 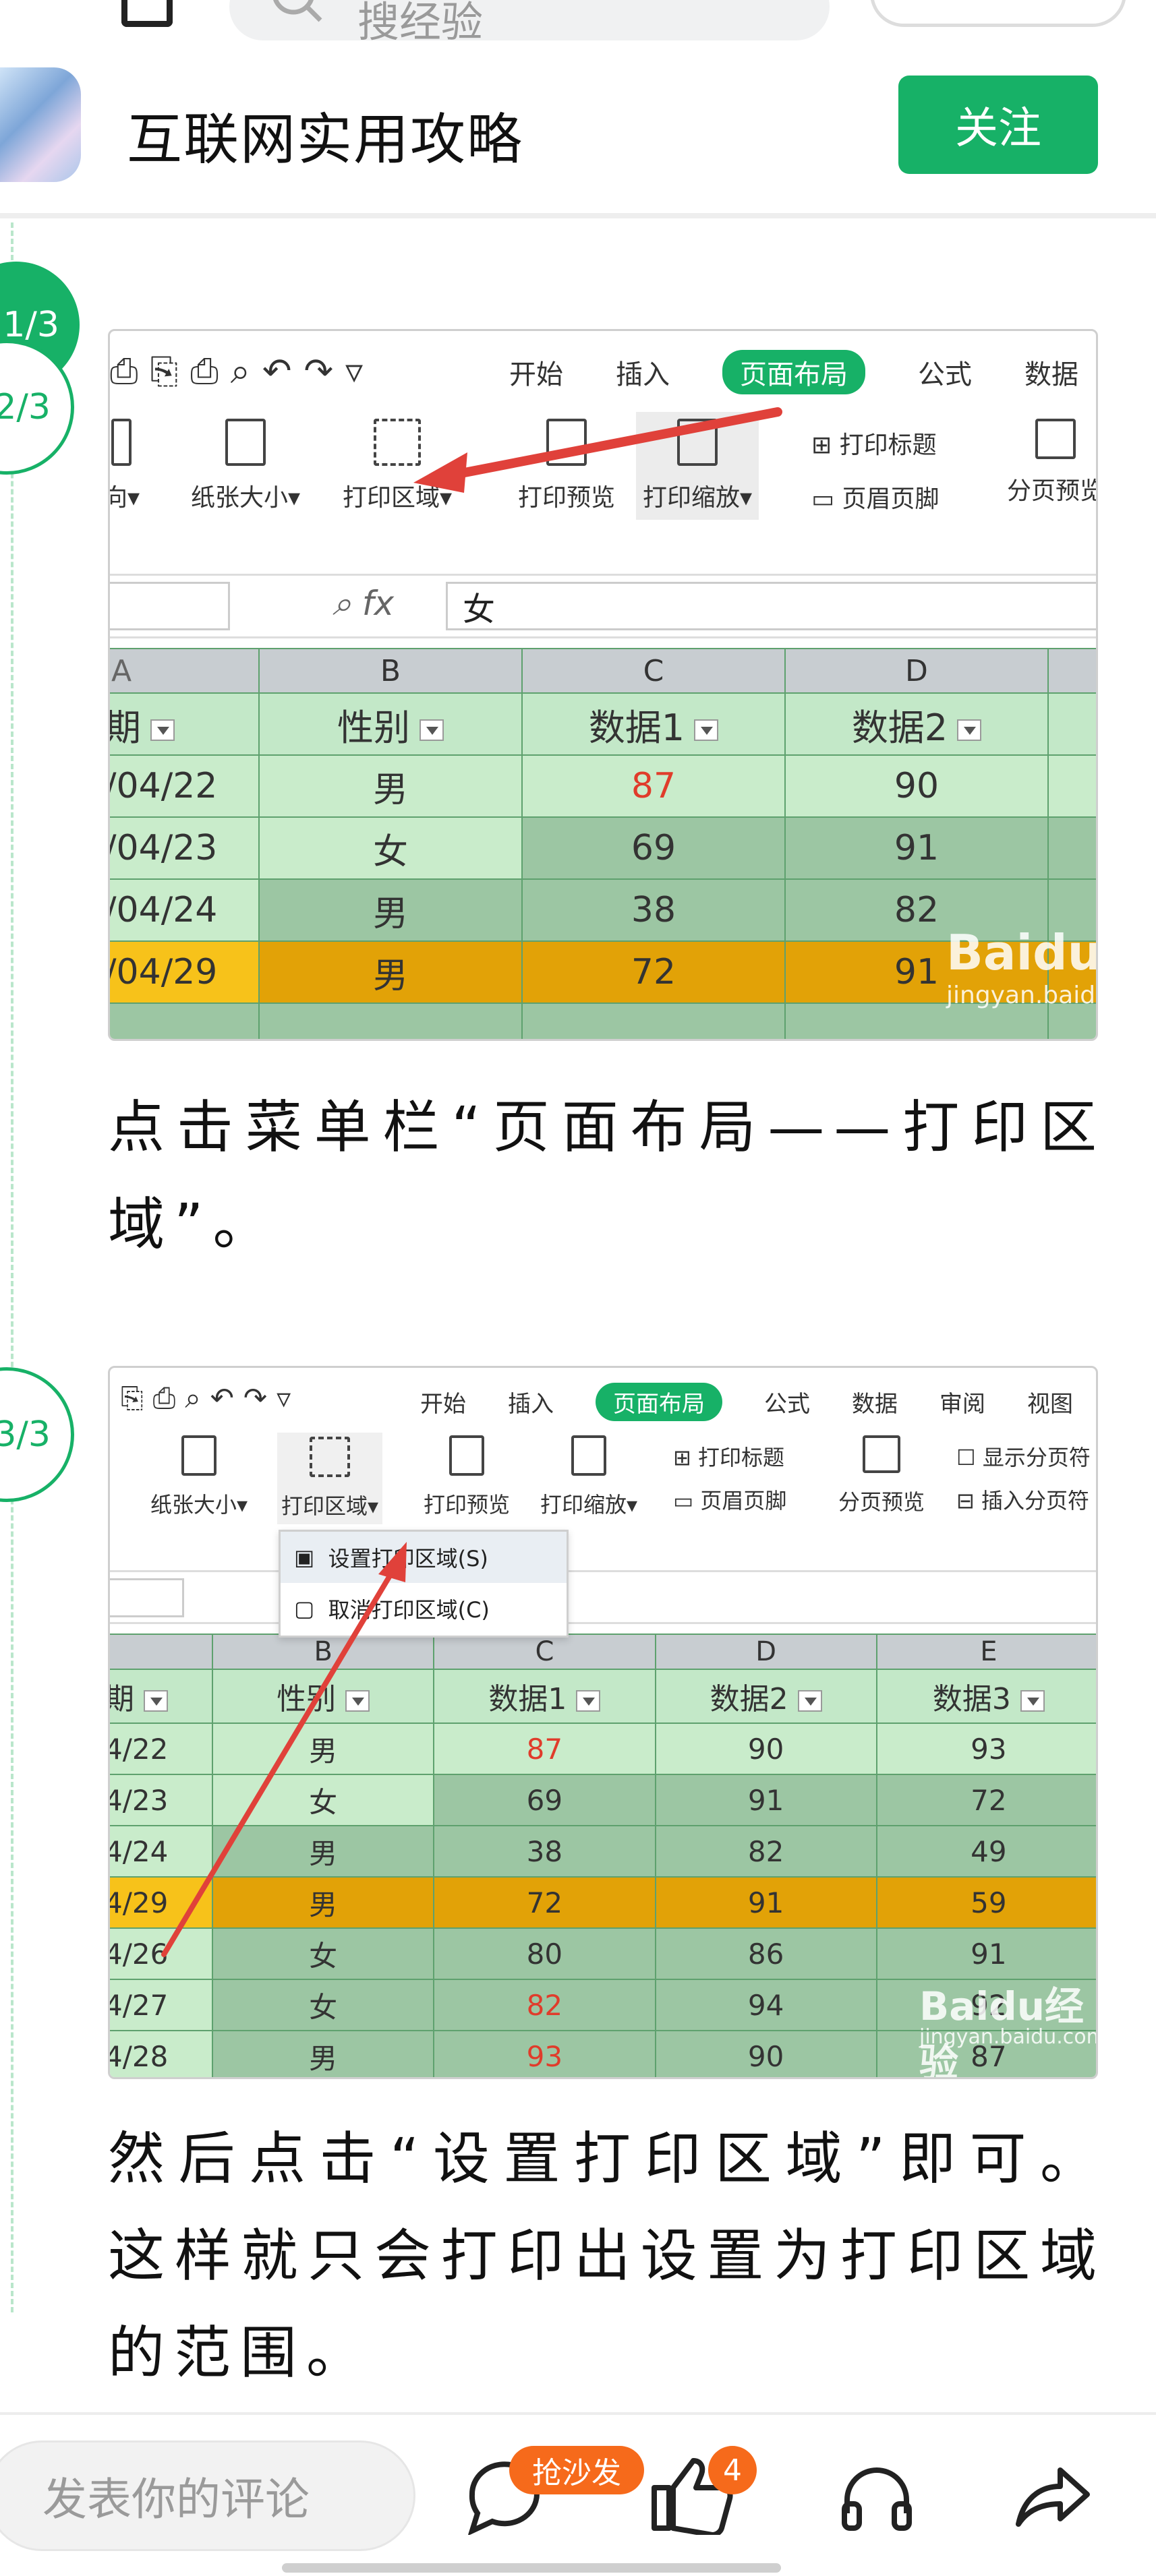 I want to click on step-badge-3: 3/3, so click(x=37, y=1435).